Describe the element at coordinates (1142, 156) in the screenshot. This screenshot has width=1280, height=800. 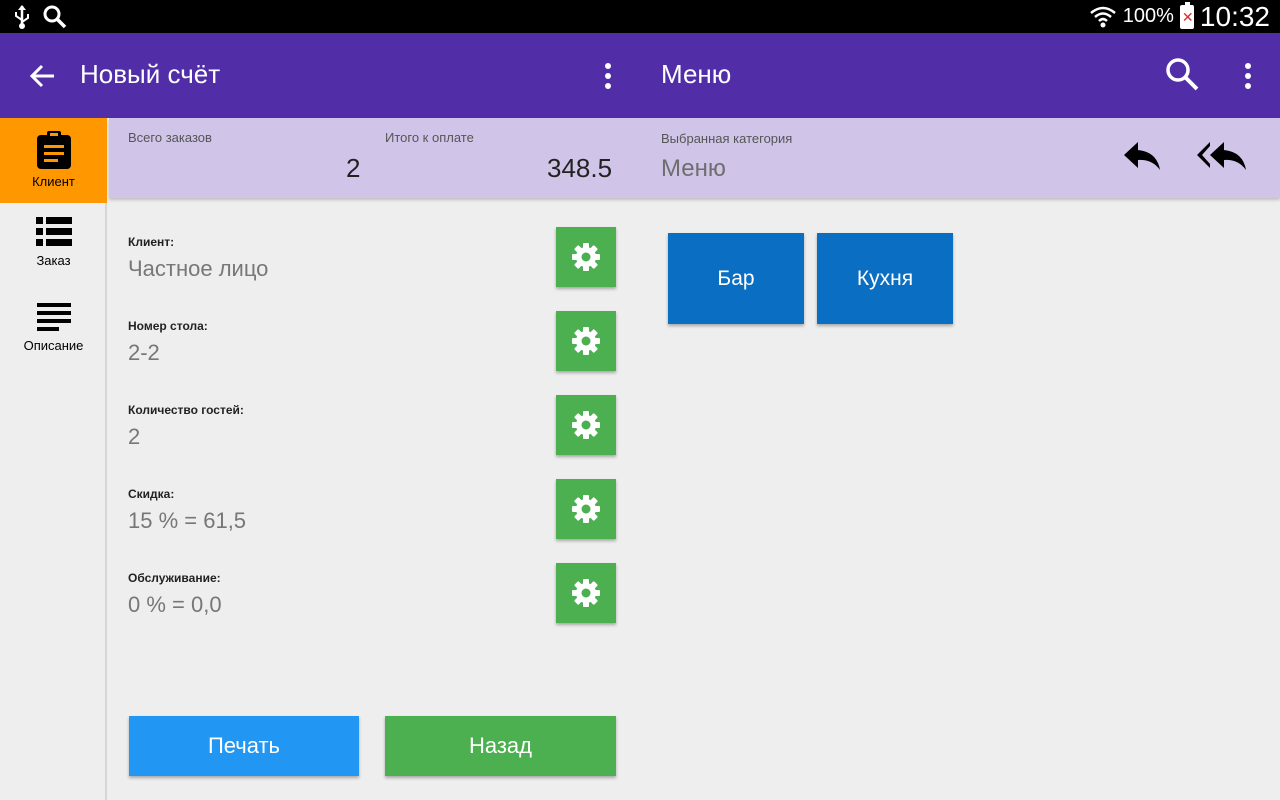
I see `reply-icon` at that location.